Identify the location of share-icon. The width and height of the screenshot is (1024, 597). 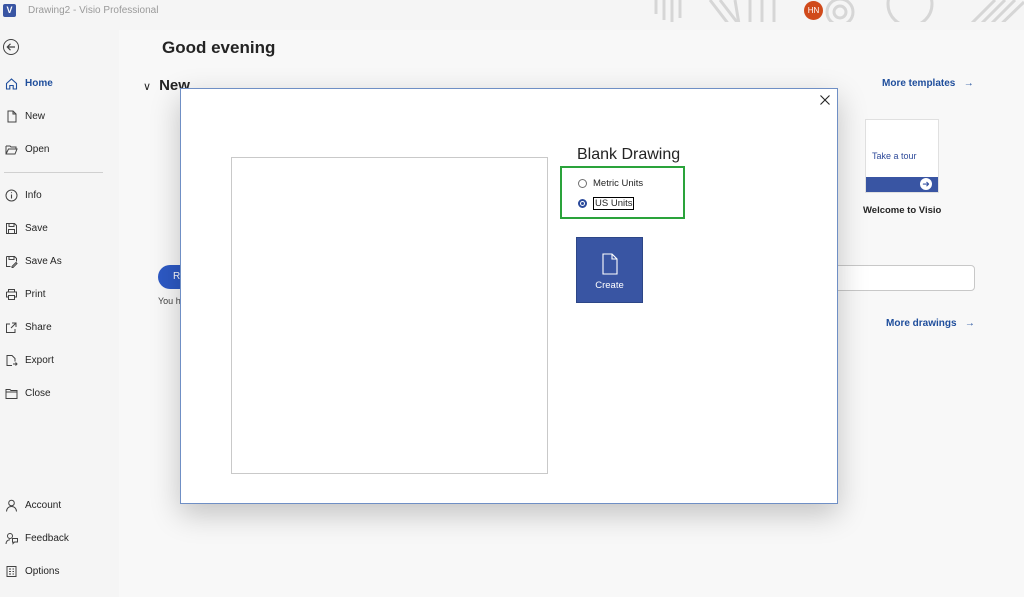
(11, 327).